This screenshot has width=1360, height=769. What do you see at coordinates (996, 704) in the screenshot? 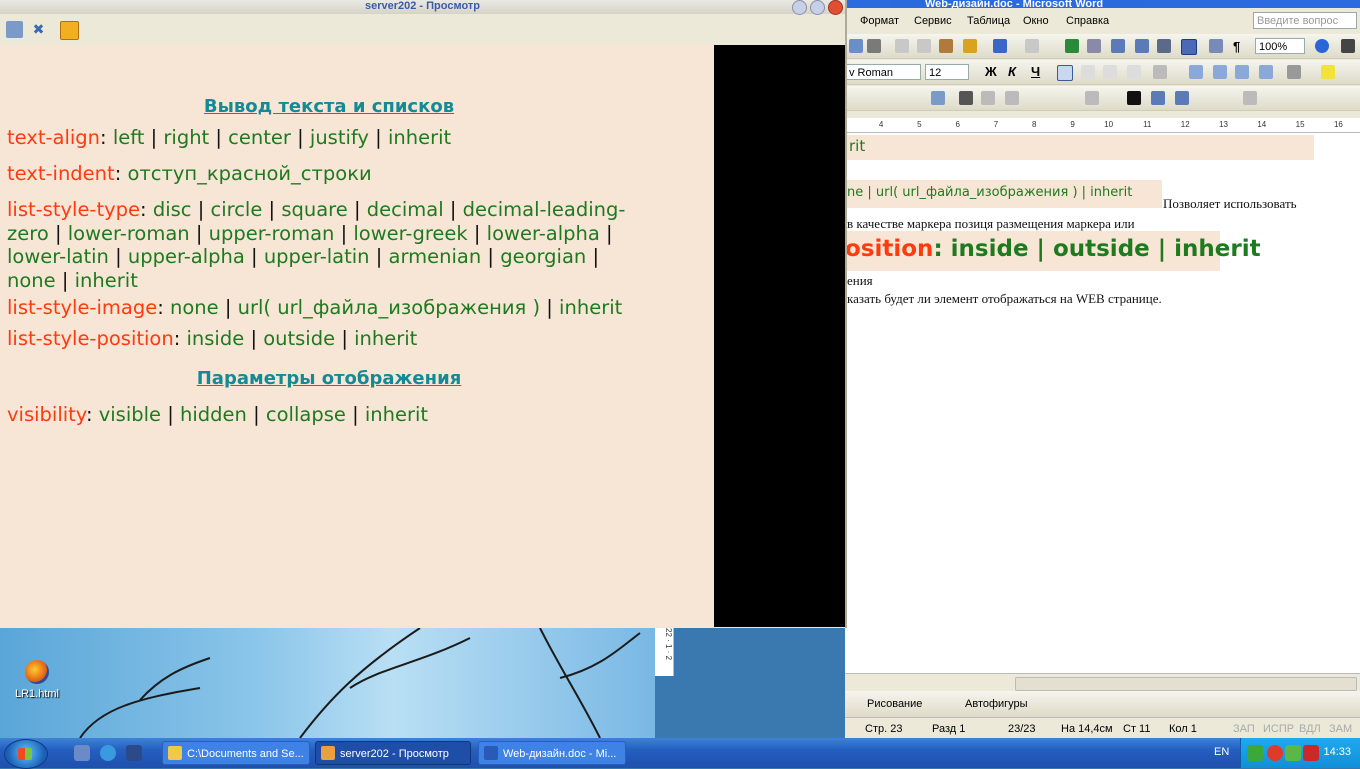
I see `autoshapes-menu: Автофигуры` at bounding box center [996, 704].